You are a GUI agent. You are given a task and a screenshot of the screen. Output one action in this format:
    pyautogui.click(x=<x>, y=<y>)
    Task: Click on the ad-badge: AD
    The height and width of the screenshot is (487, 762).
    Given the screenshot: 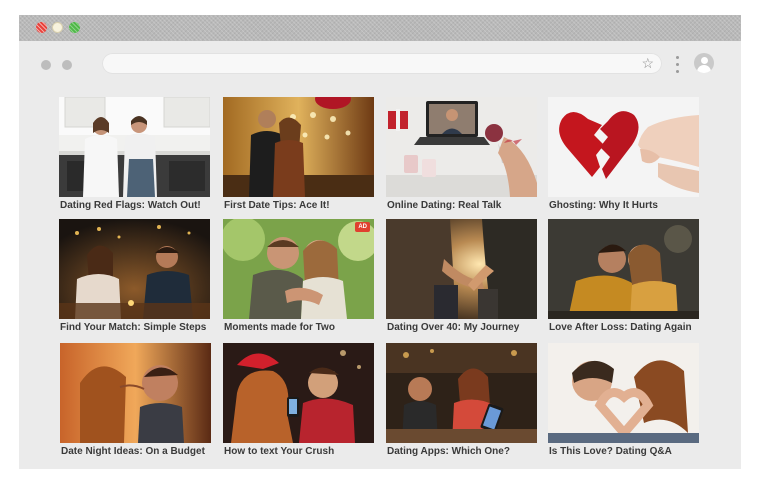 What is the action you would take?
    pyautogui.click(x=362, y=227)
    